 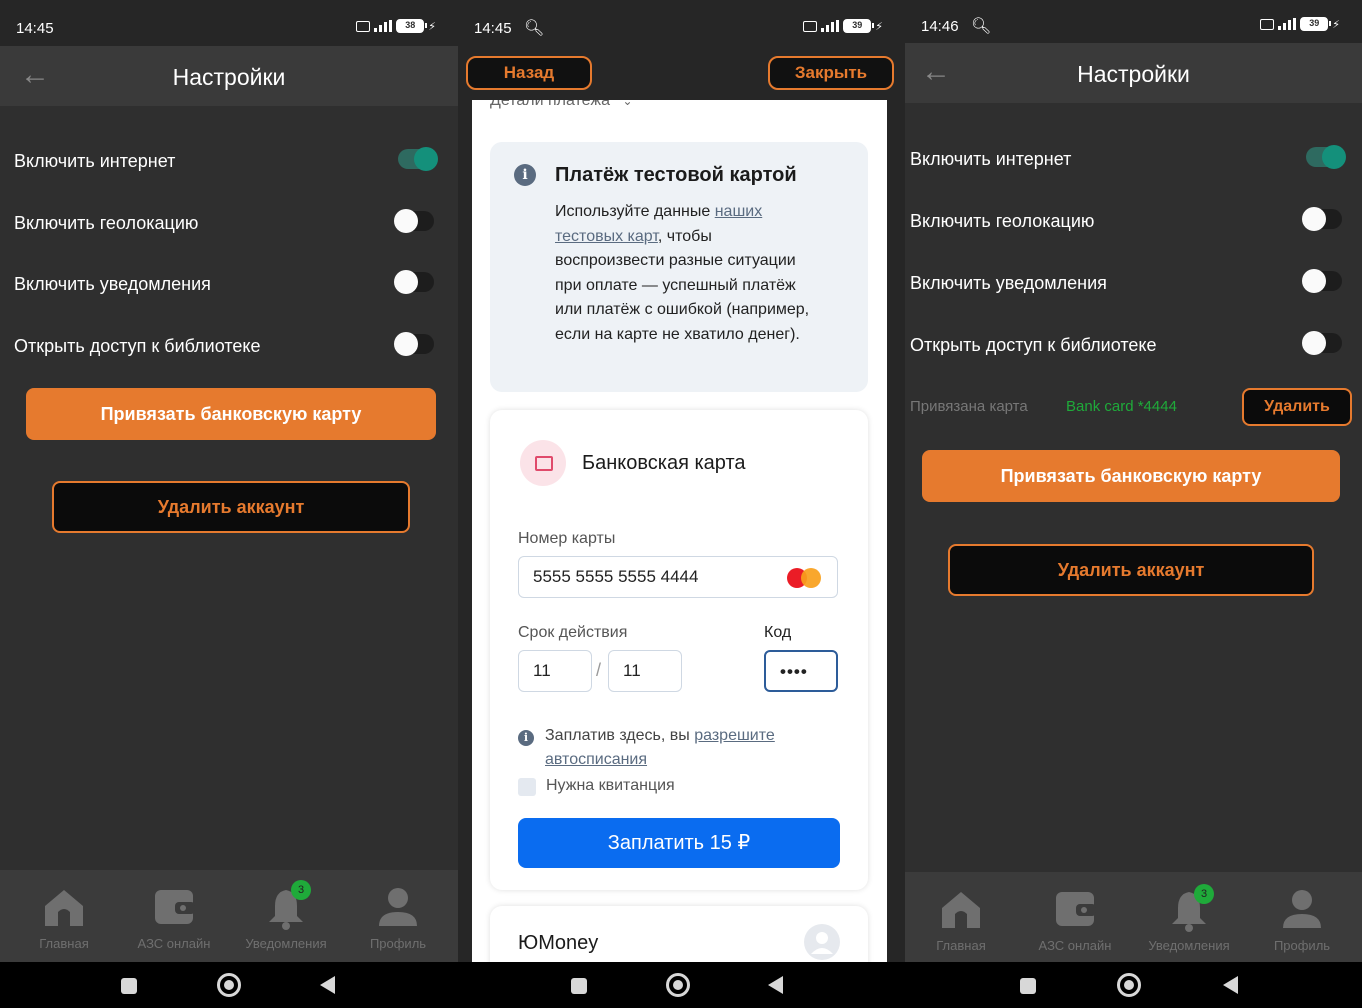 What do you see at coordinates (1297, 407) in the screenshot?
I see `remove-card-button: Удалить` at bounding box center [1297, 407].